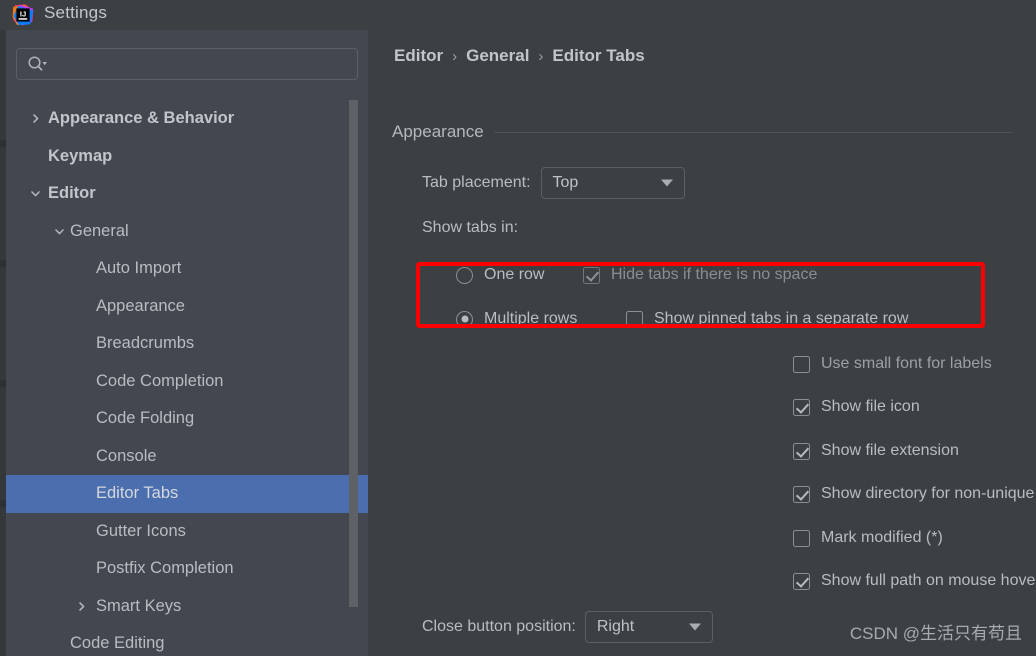 The image size is (1036, 656). What do you see at coordinates (418, 56) in the screenshot?
I see `breadcrumb-item-editor: Editor` at bounding box center [418, 56].